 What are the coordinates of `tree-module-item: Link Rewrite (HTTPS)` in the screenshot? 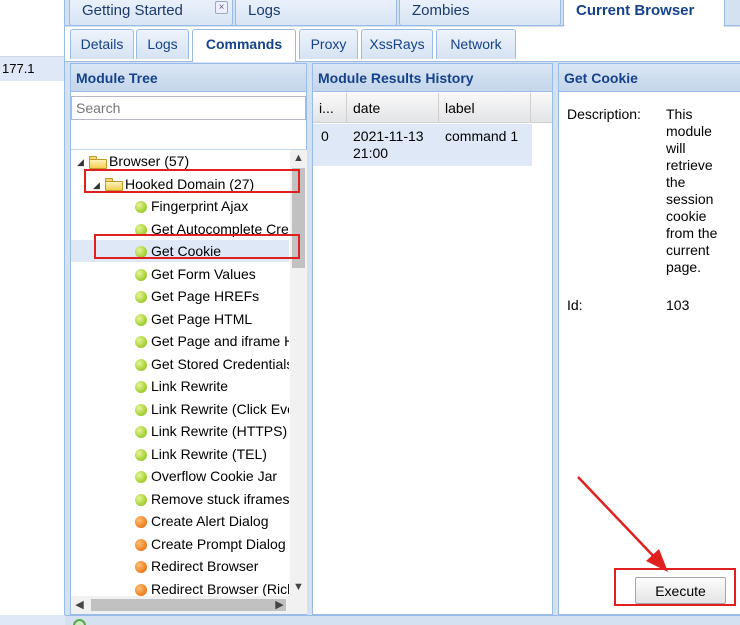 It's located at (180, 431).